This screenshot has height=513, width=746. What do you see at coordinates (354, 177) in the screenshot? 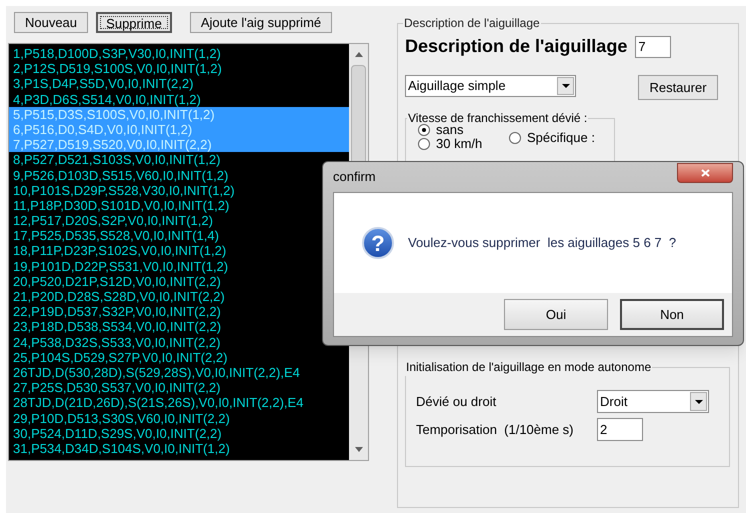
I see `dialog-title: confirm` at bounding box center [354, 177].